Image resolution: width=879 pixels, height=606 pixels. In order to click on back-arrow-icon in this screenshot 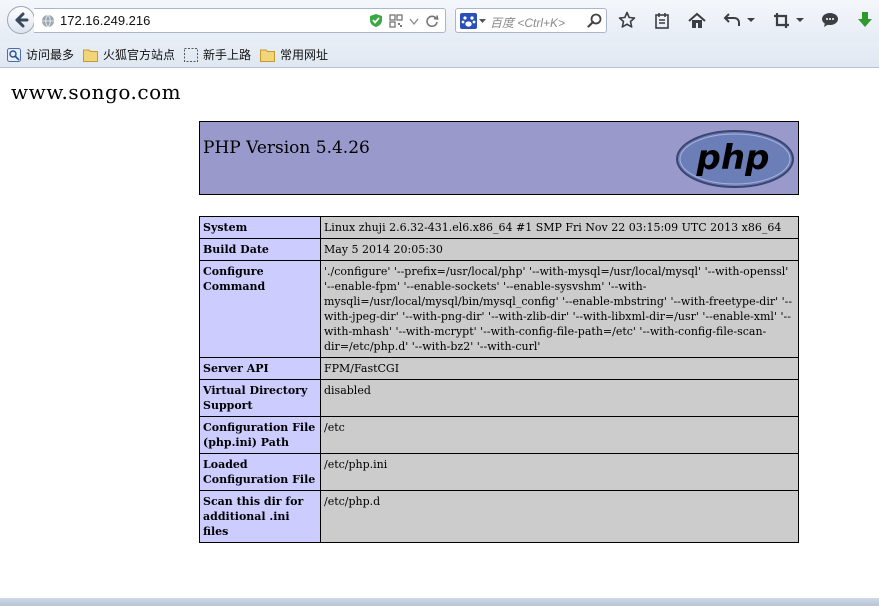, I will do `click(22, 20)`.